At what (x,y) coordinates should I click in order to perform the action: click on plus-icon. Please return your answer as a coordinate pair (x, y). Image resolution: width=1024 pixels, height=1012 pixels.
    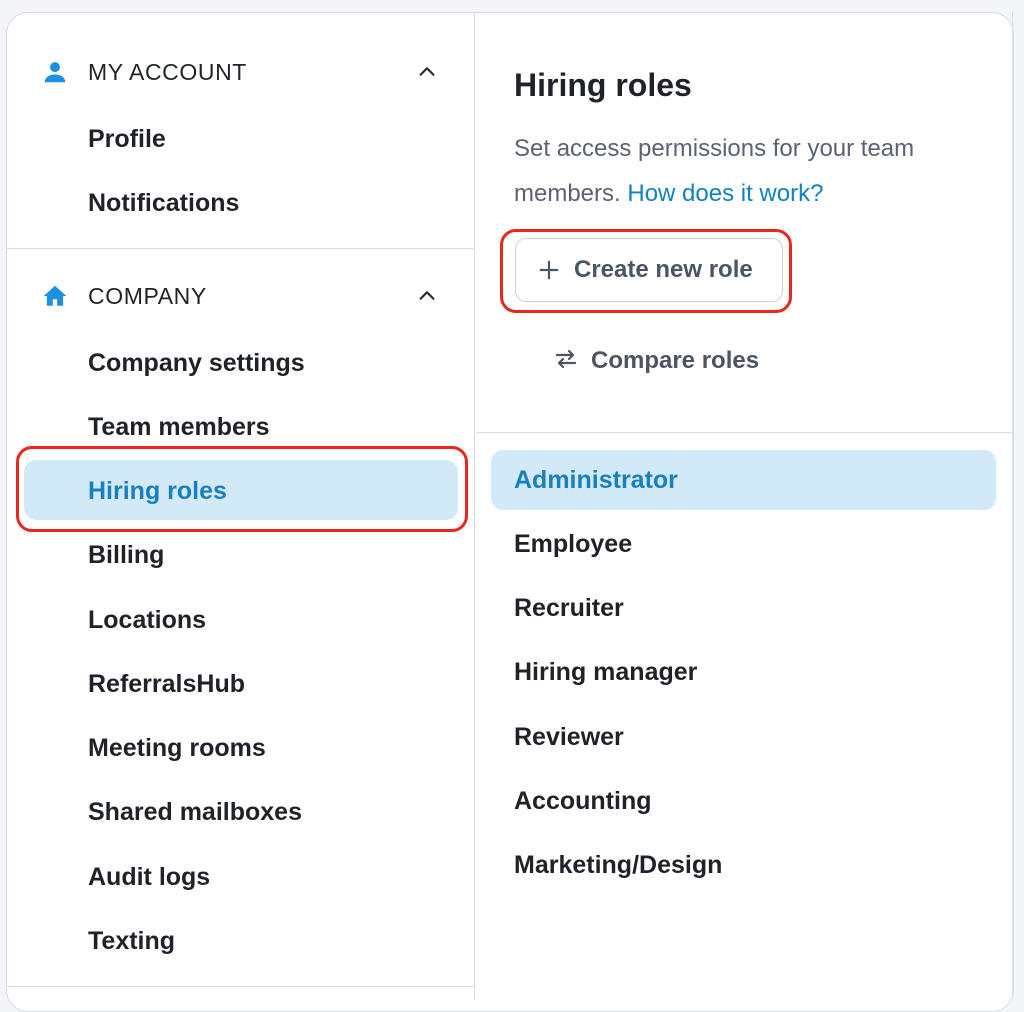
    Looking at the image, I should click on (549, 270).